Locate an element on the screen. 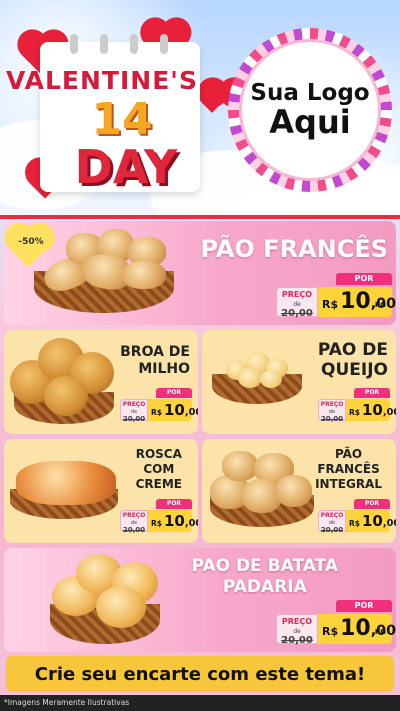  valentines-title: VALENTINE'S is located at coordinates (102, 80).